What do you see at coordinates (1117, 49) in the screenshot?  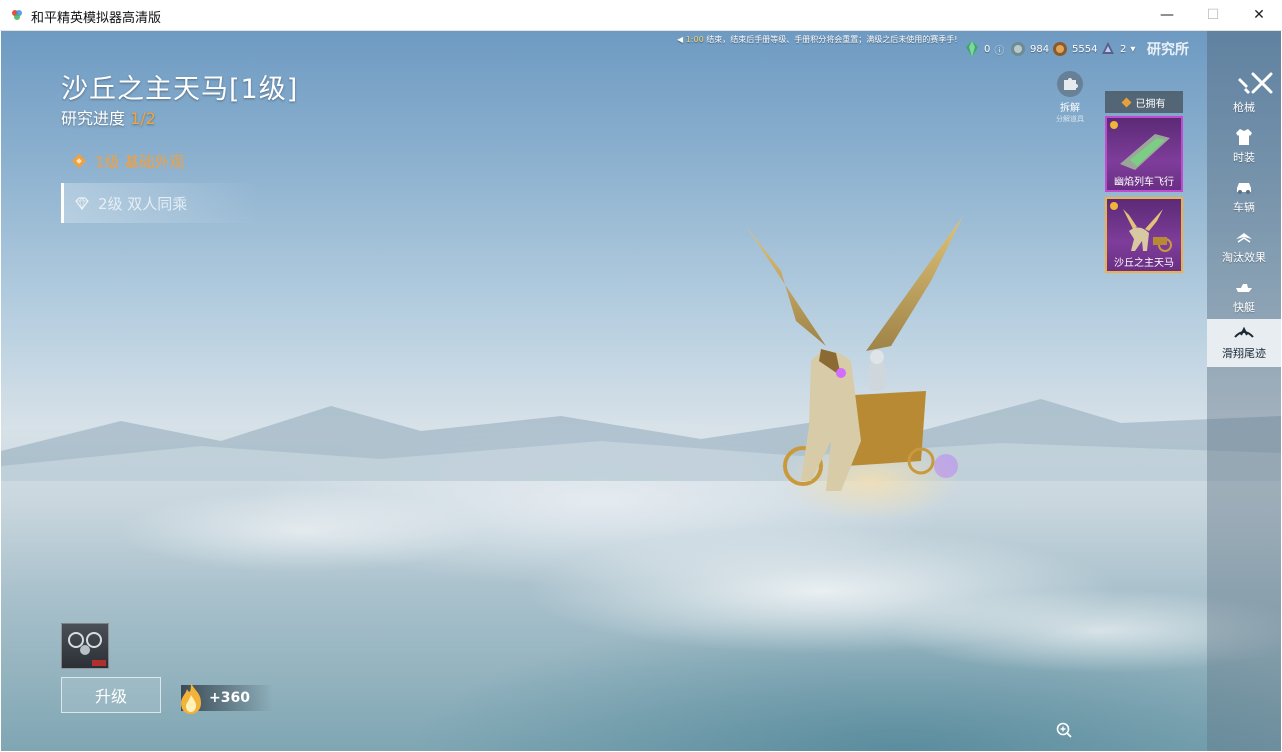 I see `currency-ticket: 2 ▾` at bounding box center [1117, 49].